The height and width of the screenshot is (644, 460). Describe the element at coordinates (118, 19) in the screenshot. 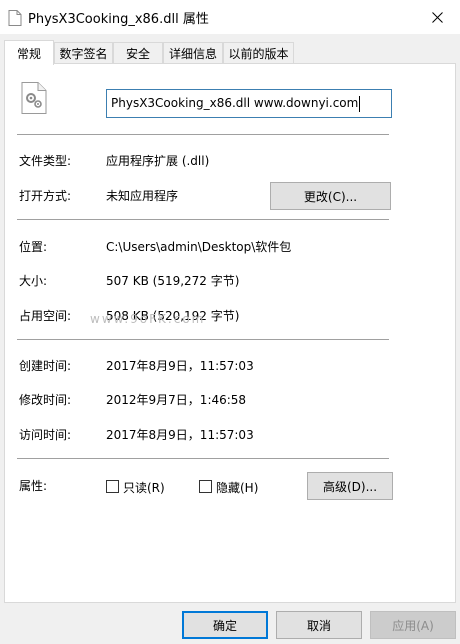

I see `window-title: PhysX3Cooking_x86.dll 属性` at that location.